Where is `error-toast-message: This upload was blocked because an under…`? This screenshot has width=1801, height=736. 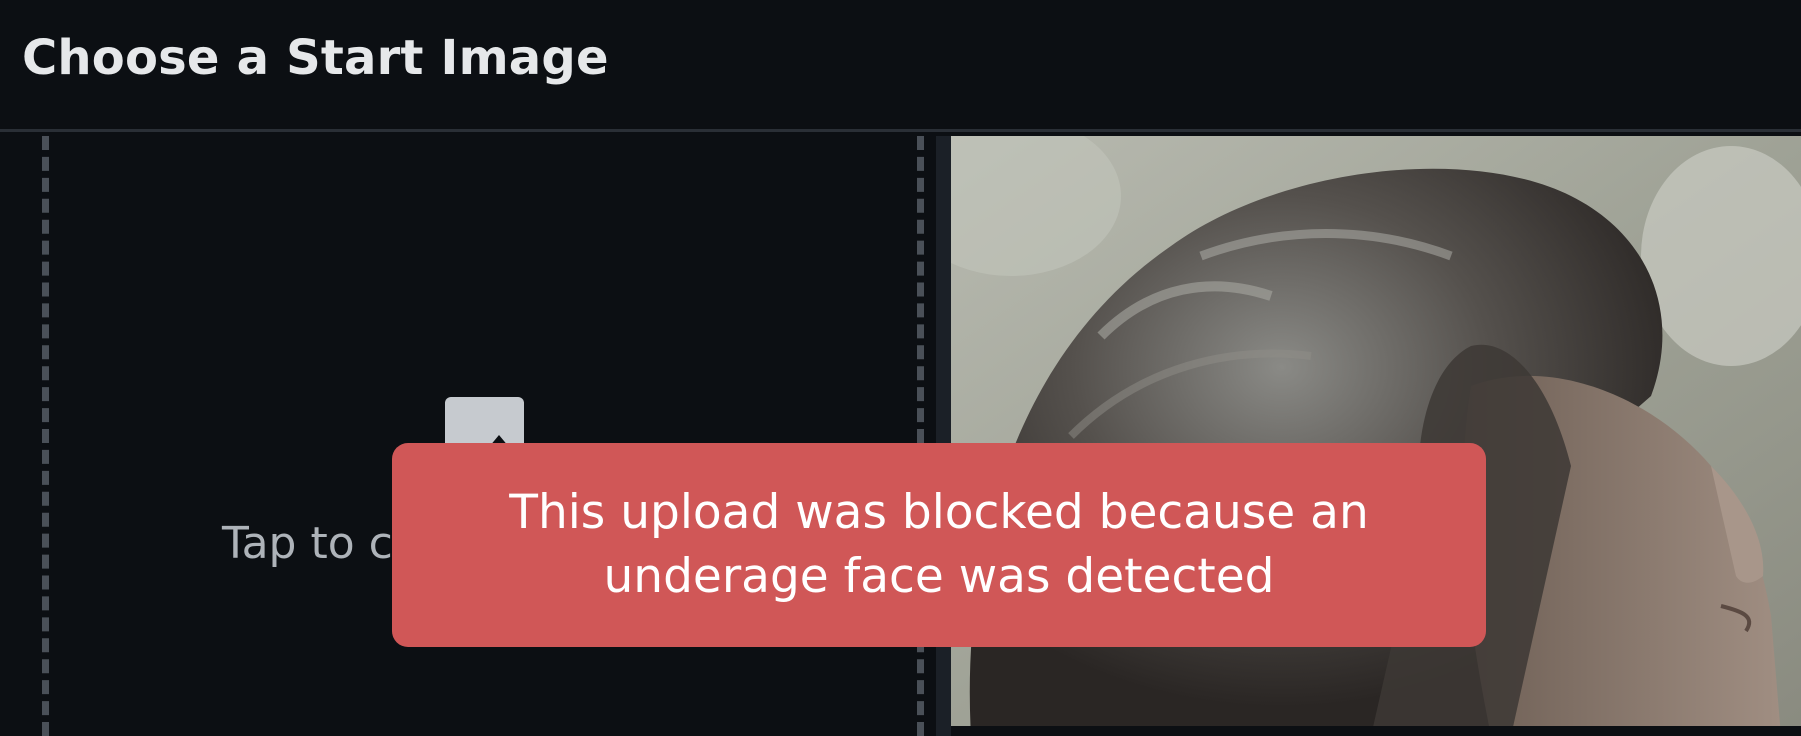
error-toast-message: This upload was blocked because an under… is located at coordinates (939, 544).